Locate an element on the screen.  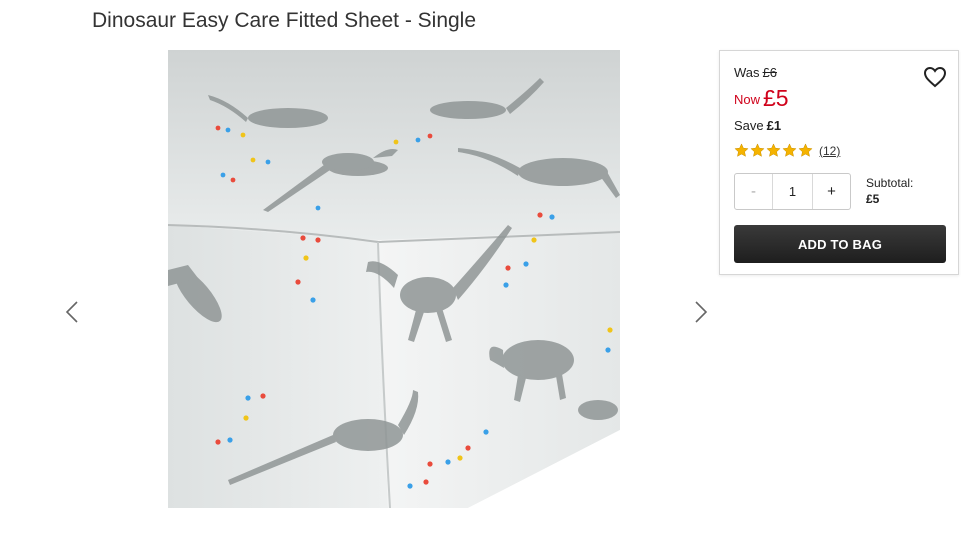
quantity-stepper: - + is located at coordinates (792, 191).